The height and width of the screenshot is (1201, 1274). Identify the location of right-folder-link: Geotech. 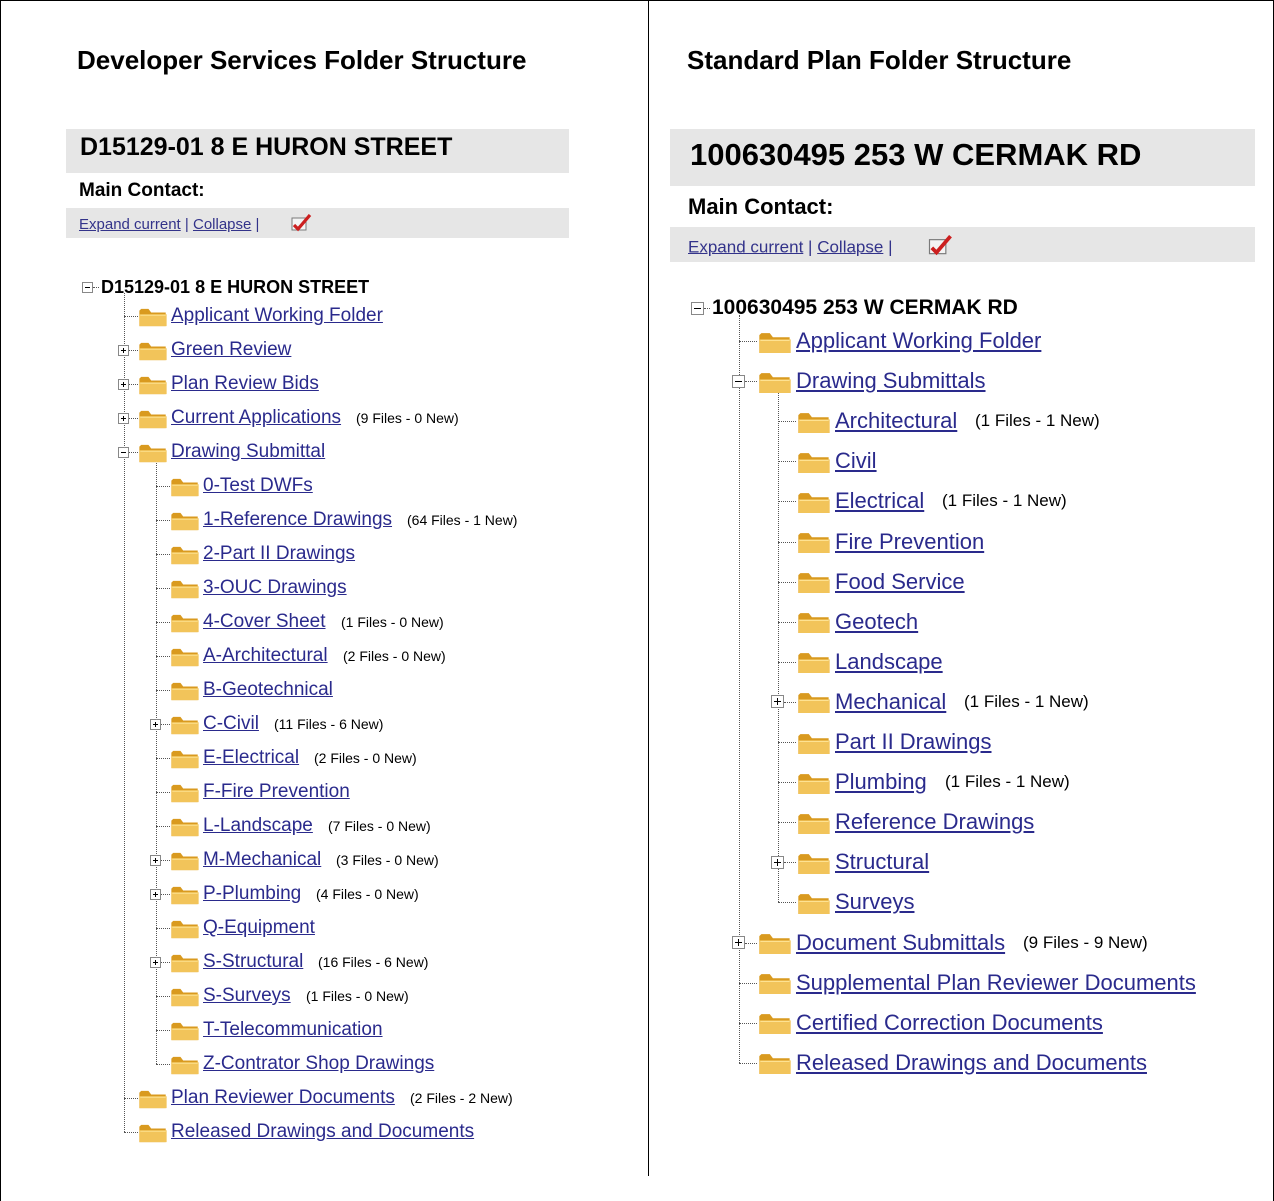
(876, 622).